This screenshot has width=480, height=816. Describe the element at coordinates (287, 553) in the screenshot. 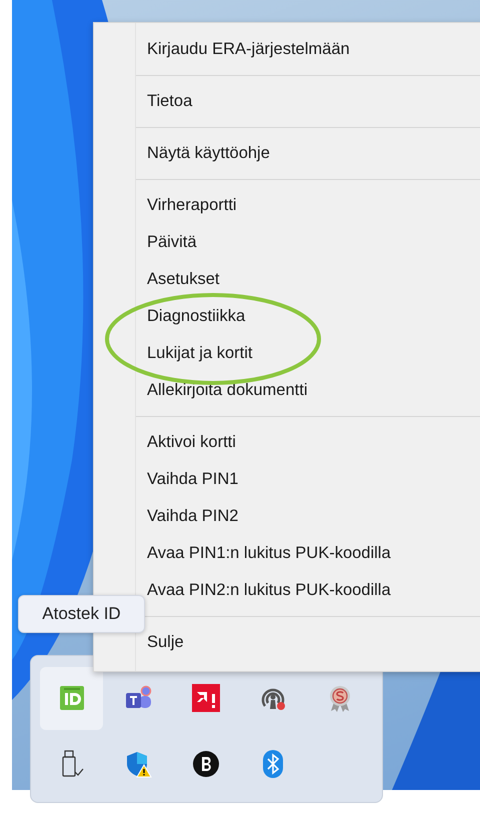

I see `menu-item: Avaa PIN1:n lukitus PUK-koodilla` at that location.